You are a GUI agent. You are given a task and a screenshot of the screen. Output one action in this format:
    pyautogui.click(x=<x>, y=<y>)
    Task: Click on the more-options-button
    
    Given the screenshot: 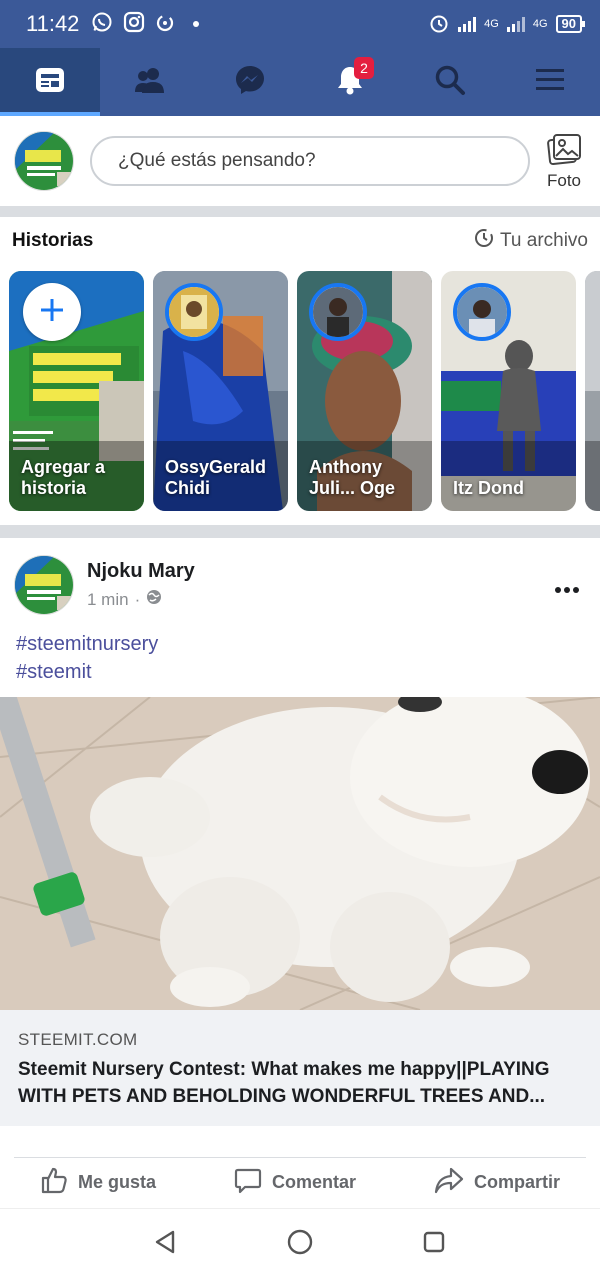 What is the action you would take?
    pyautogui.click(x=567, y=585)
    